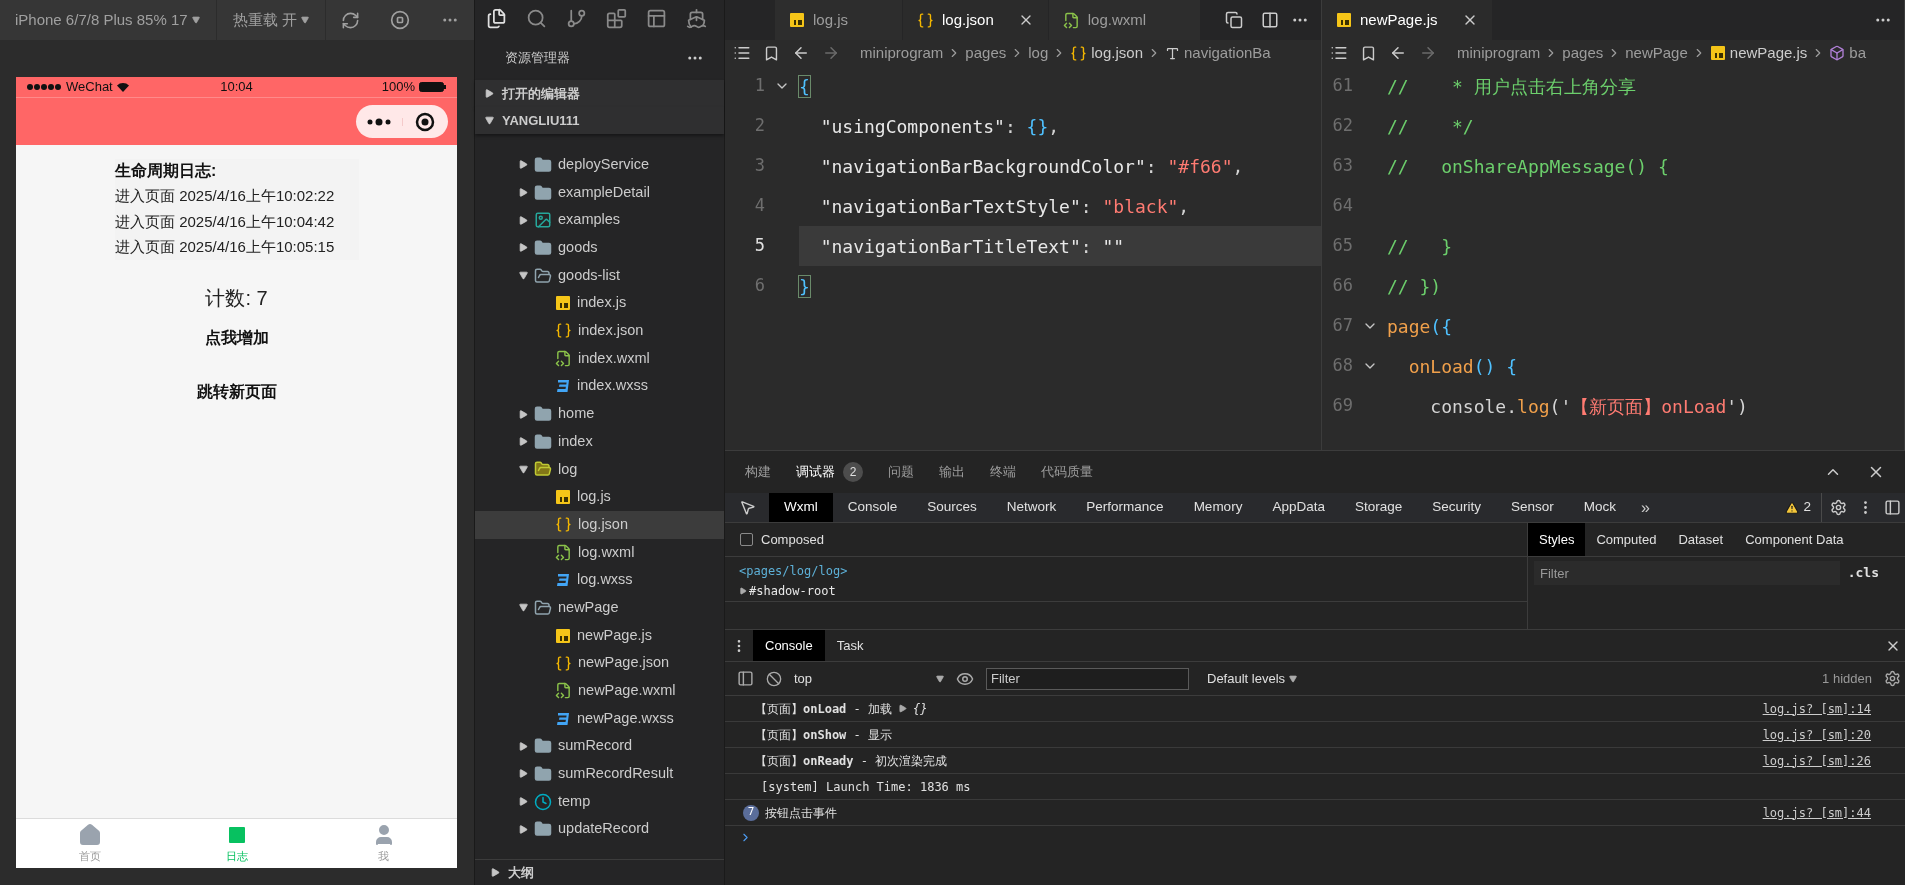 The height and width of the screenshot is (885, 1905). Describe the element at coordinates (1067, 472) in the screenshot. I see `panel-tab: 代码质量` at that location.